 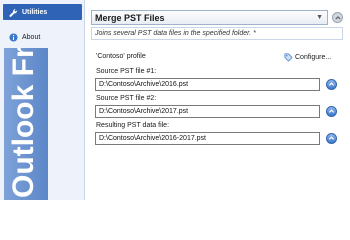 I want to click on result-pst-input: D:\Contoso\Archive\2016-2017.pst, so click(x=207, y=138).